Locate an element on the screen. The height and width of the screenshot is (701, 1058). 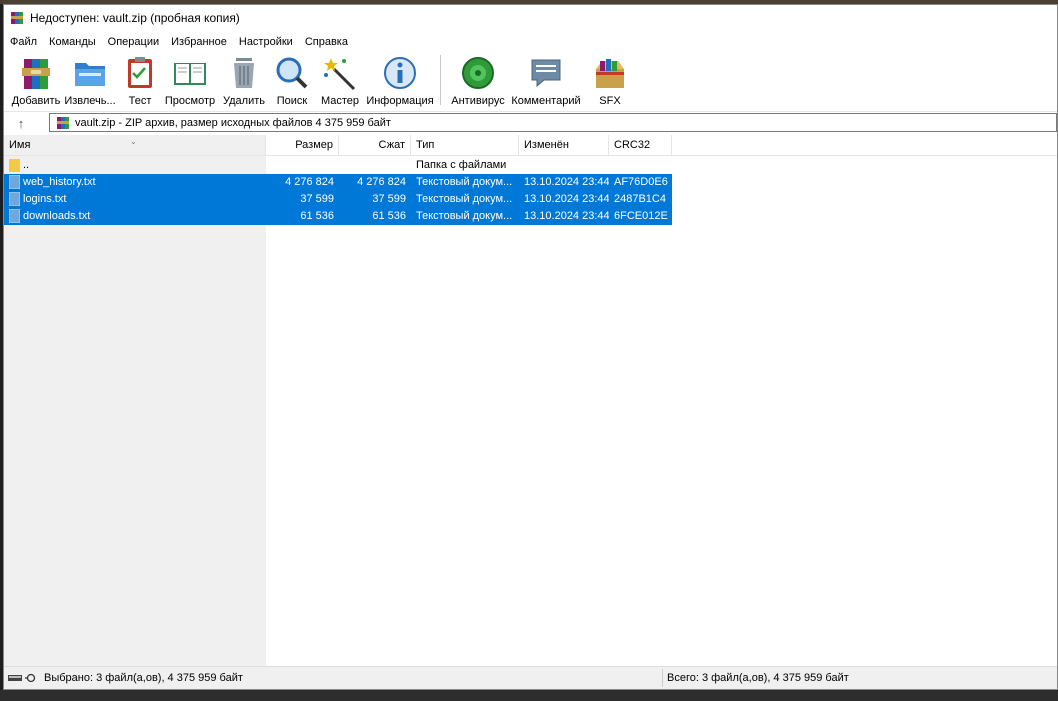
delete-button: Удалить is located at coordinates (244, 80).